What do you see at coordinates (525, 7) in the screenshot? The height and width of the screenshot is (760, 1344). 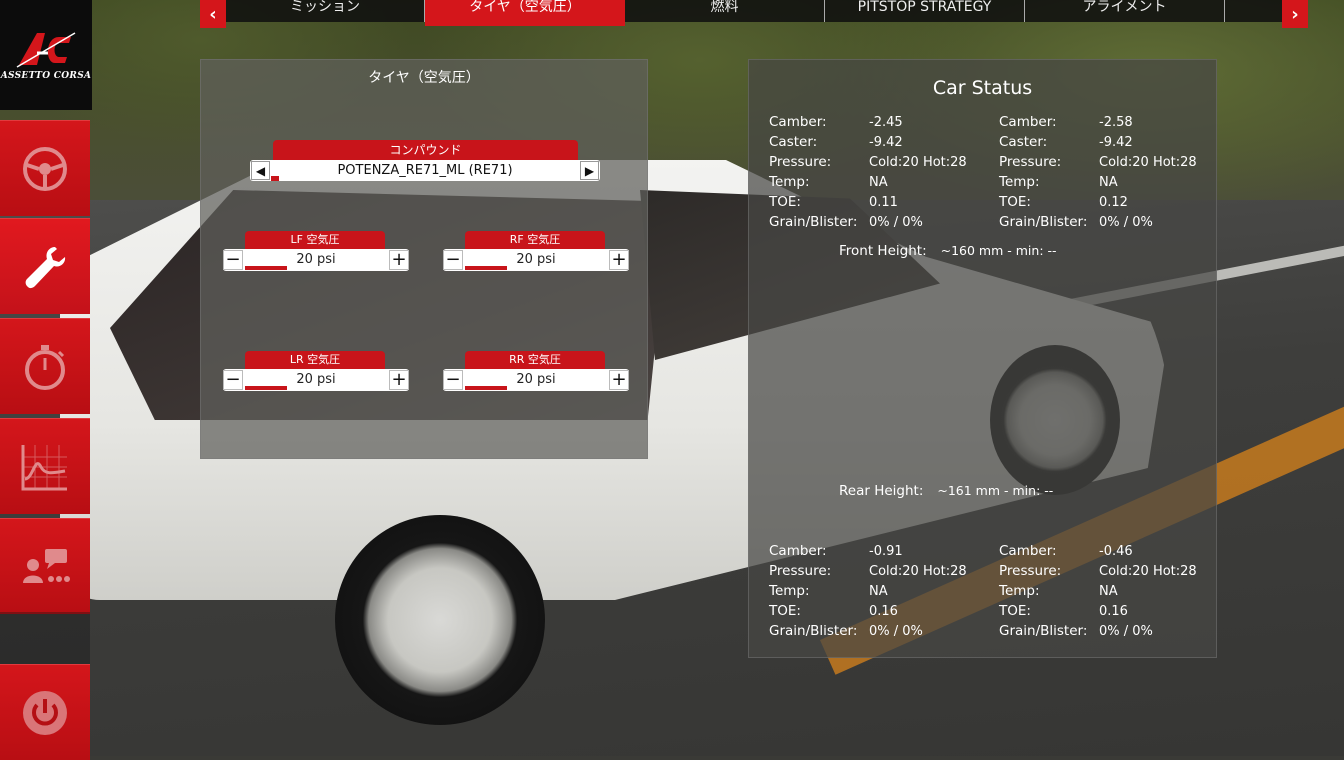 I see `tab-label: タイヤ（空気圧）` at bounding box center [525, 7].